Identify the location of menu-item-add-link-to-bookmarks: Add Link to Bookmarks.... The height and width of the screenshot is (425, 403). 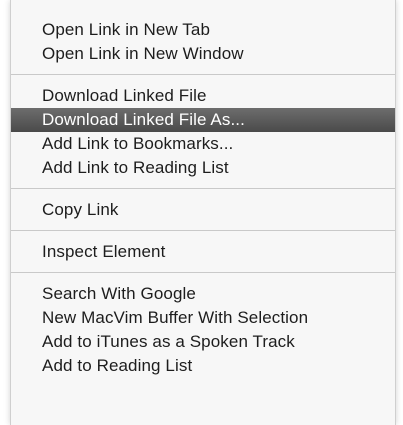
(203, 144).